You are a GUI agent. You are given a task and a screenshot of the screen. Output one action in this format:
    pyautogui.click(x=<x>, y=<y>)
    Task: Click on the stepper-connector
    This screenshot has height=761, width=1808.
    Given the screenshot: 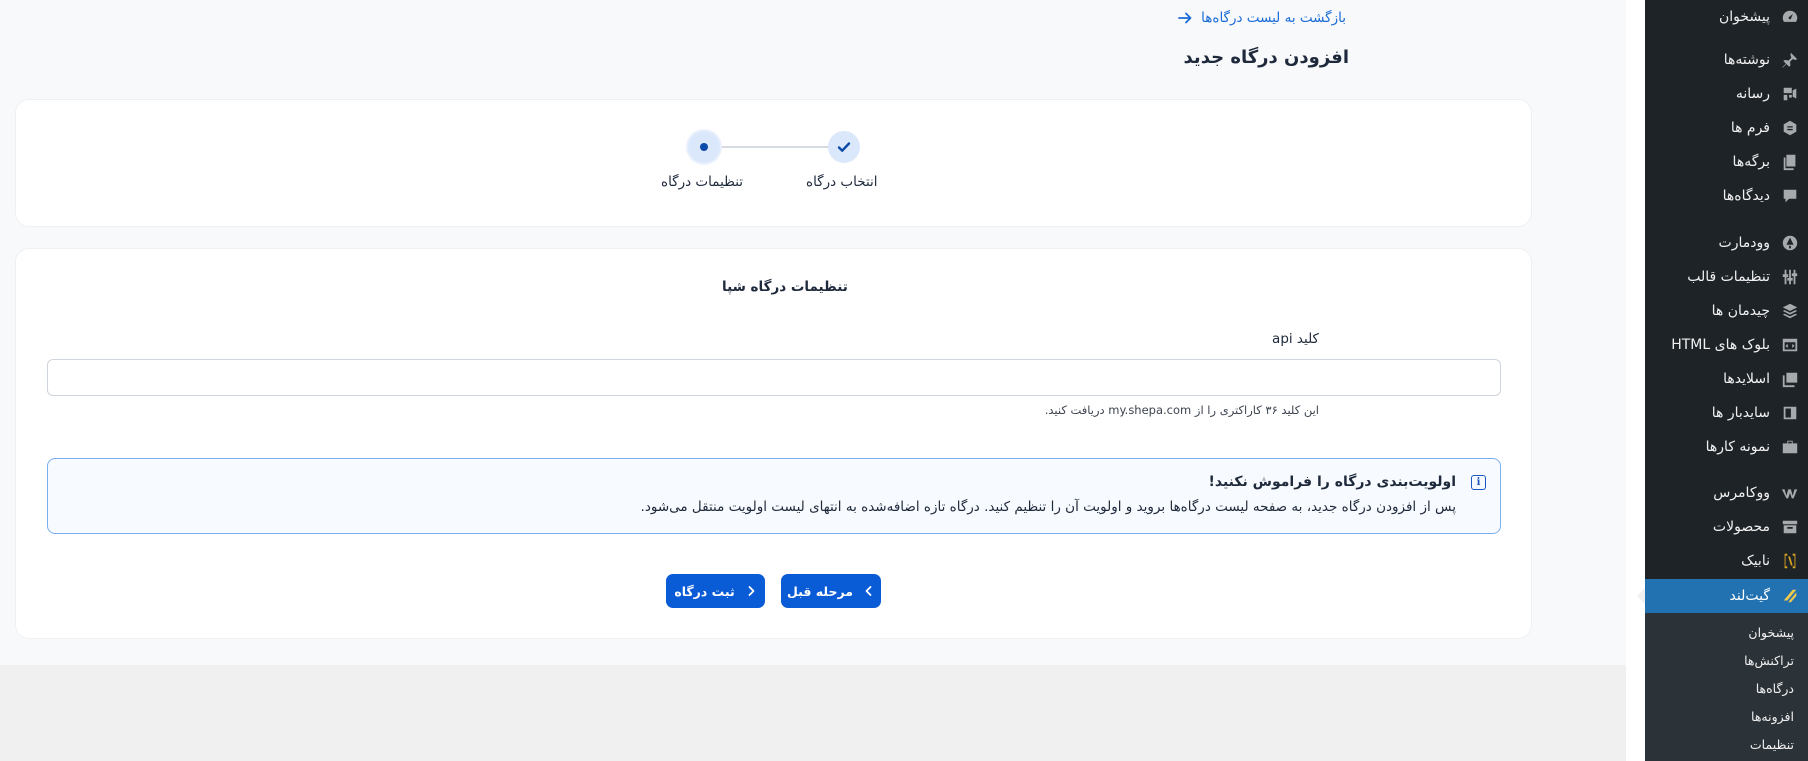 What is the action you would take?
    pyautogui.click(x=773, y=147)
    